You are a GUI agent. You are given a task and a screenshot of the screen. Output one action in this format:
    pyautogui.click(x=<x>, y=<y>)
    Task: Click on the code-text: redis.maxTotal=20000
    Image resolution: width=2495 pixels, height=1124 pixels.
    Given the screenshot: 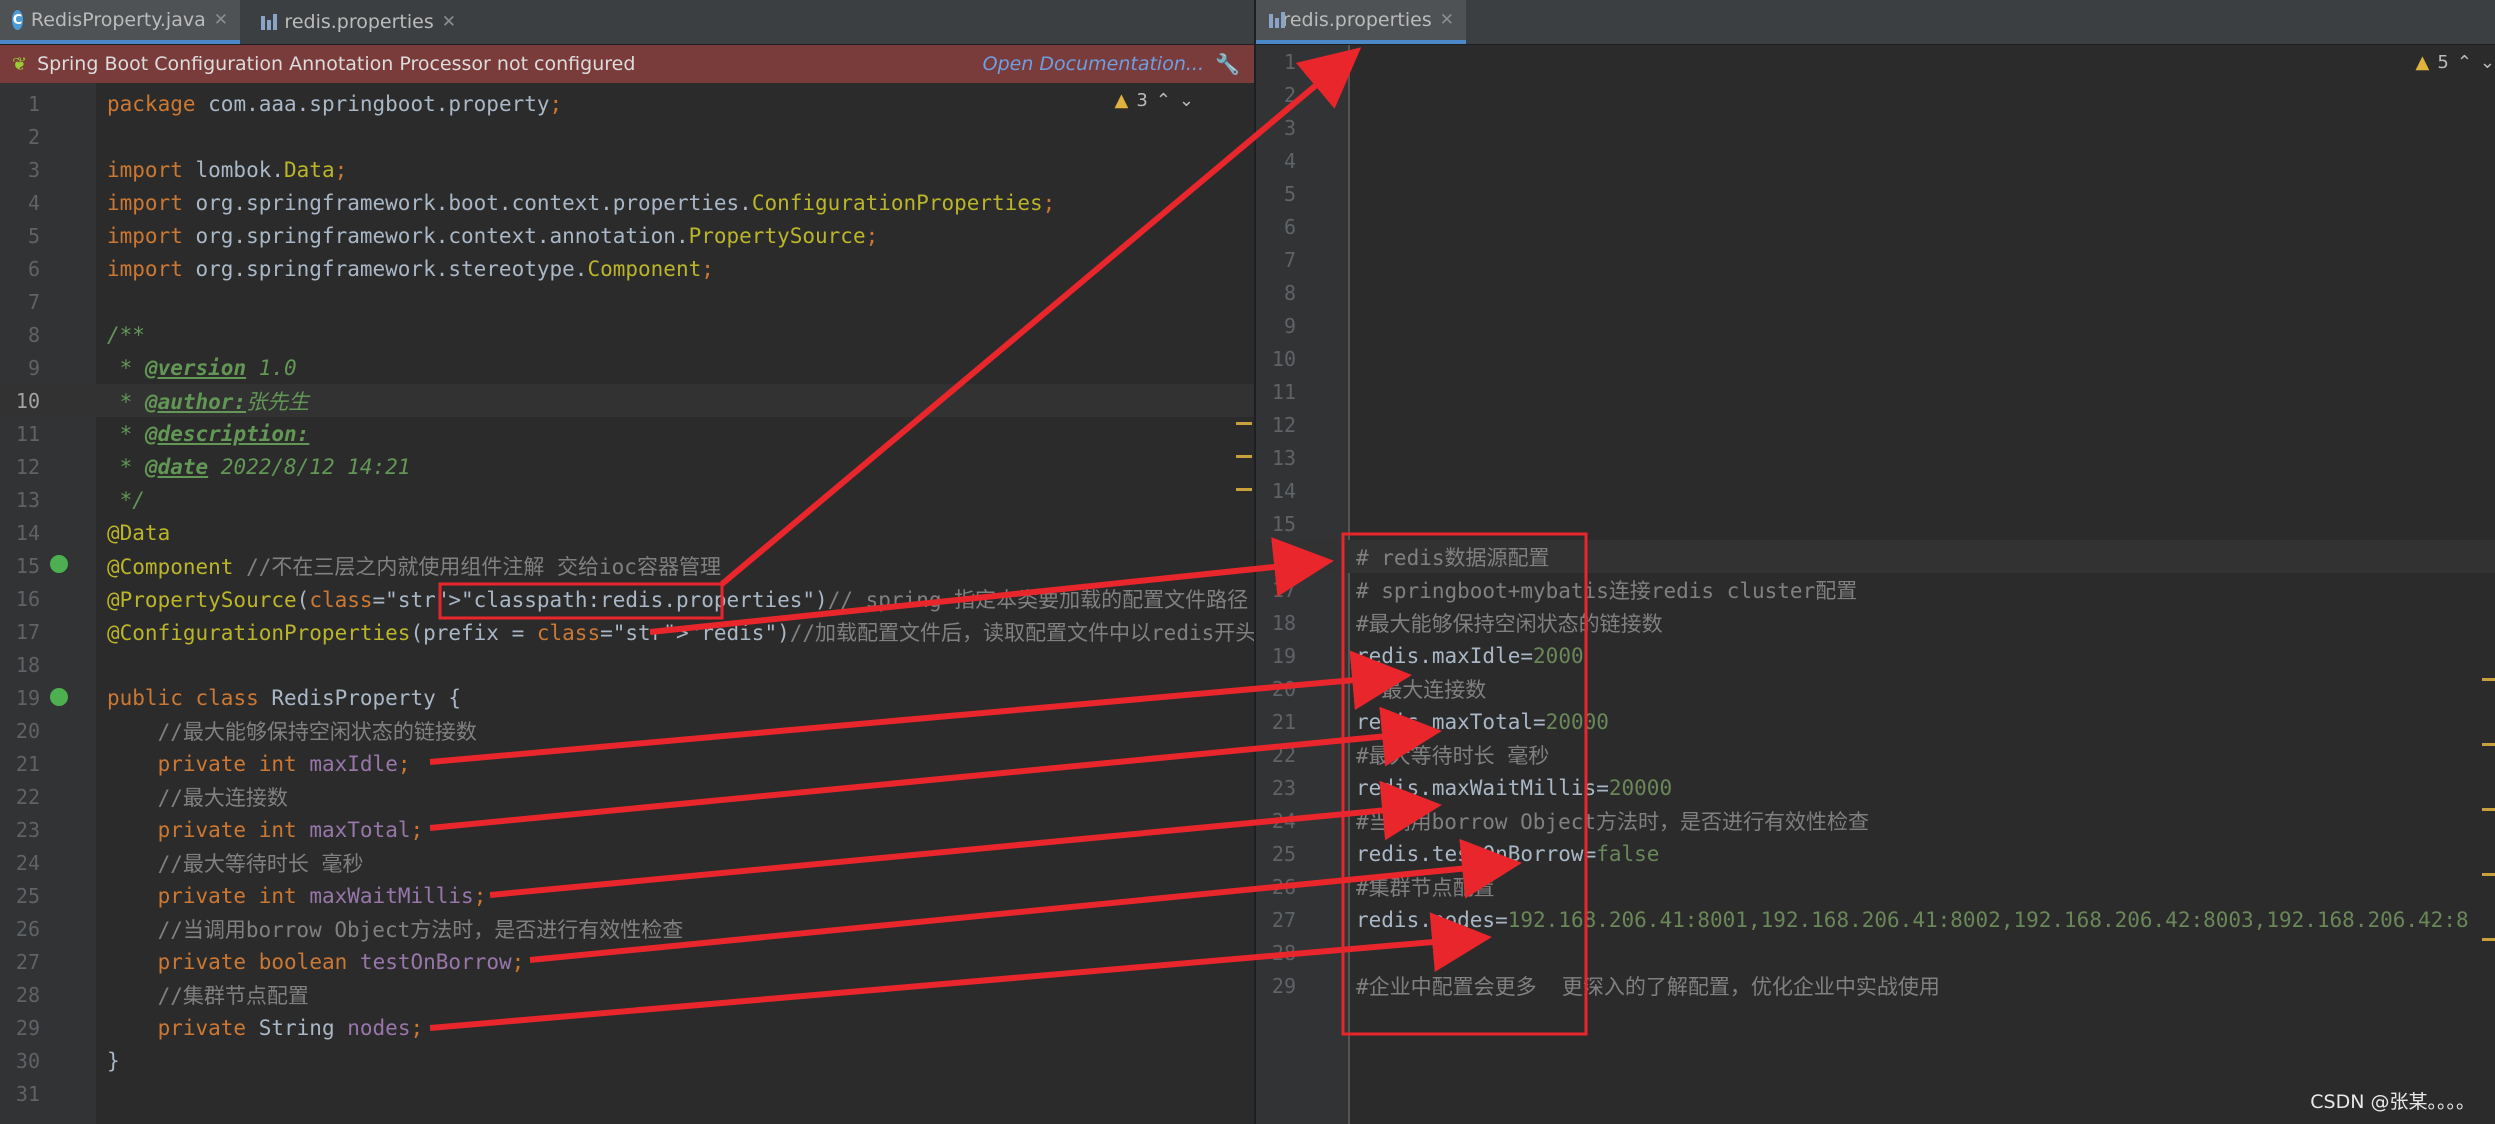 What is the action you would take?
    pyautogui.click(x=1482, y=721)
    